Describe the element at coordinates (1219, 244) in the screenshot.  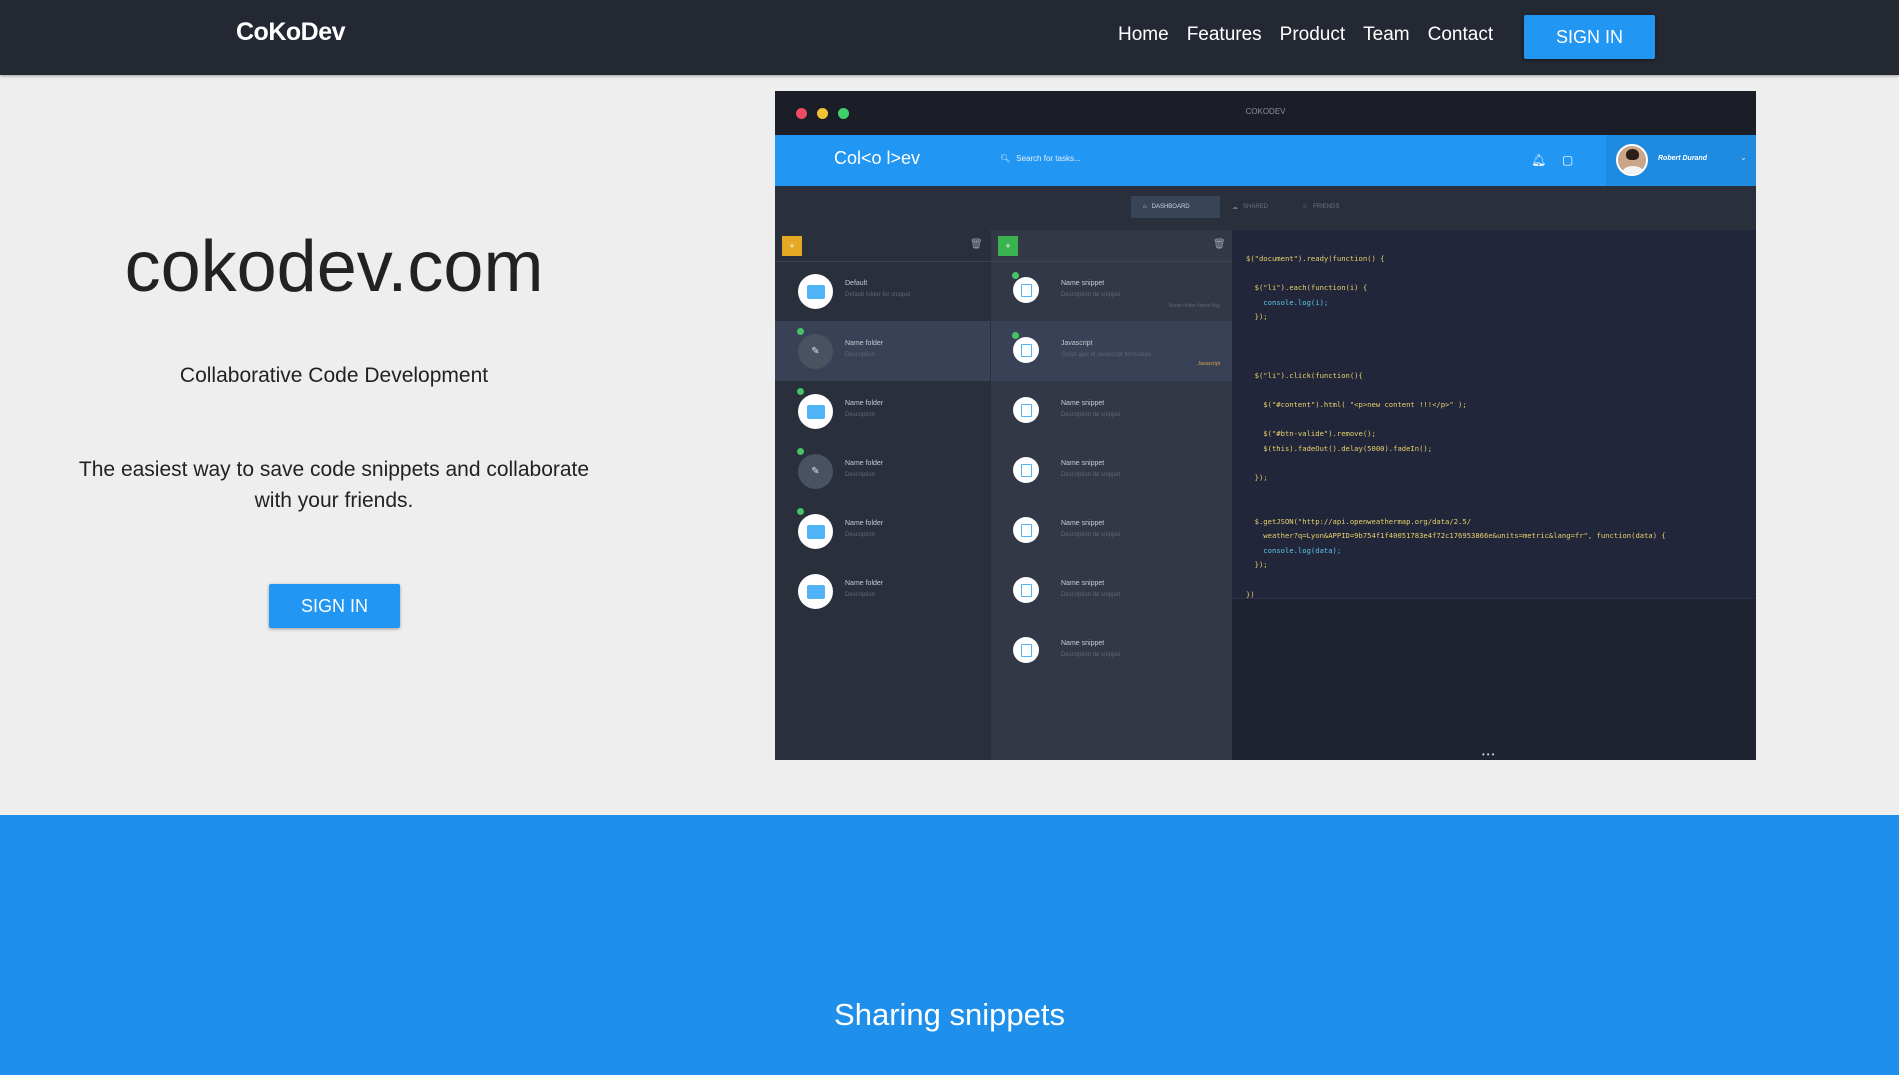
I see `trash-icon: 🗑︎` at that location.